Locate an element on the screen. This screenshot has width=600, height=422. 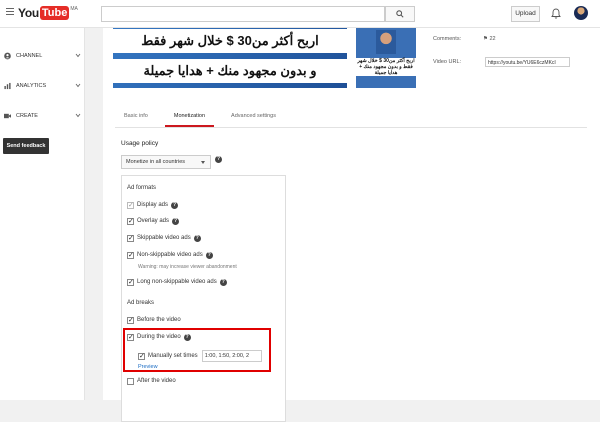
before-video-option: Before the video is located at coordinates (154, 320).